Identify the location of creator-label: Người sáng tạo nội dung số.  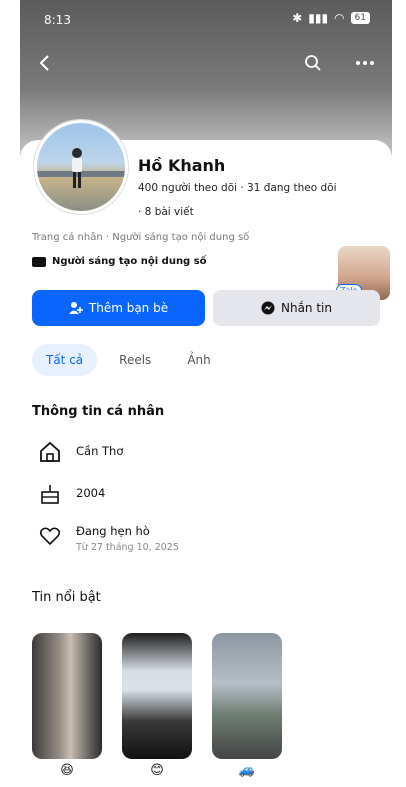
(129, 261).